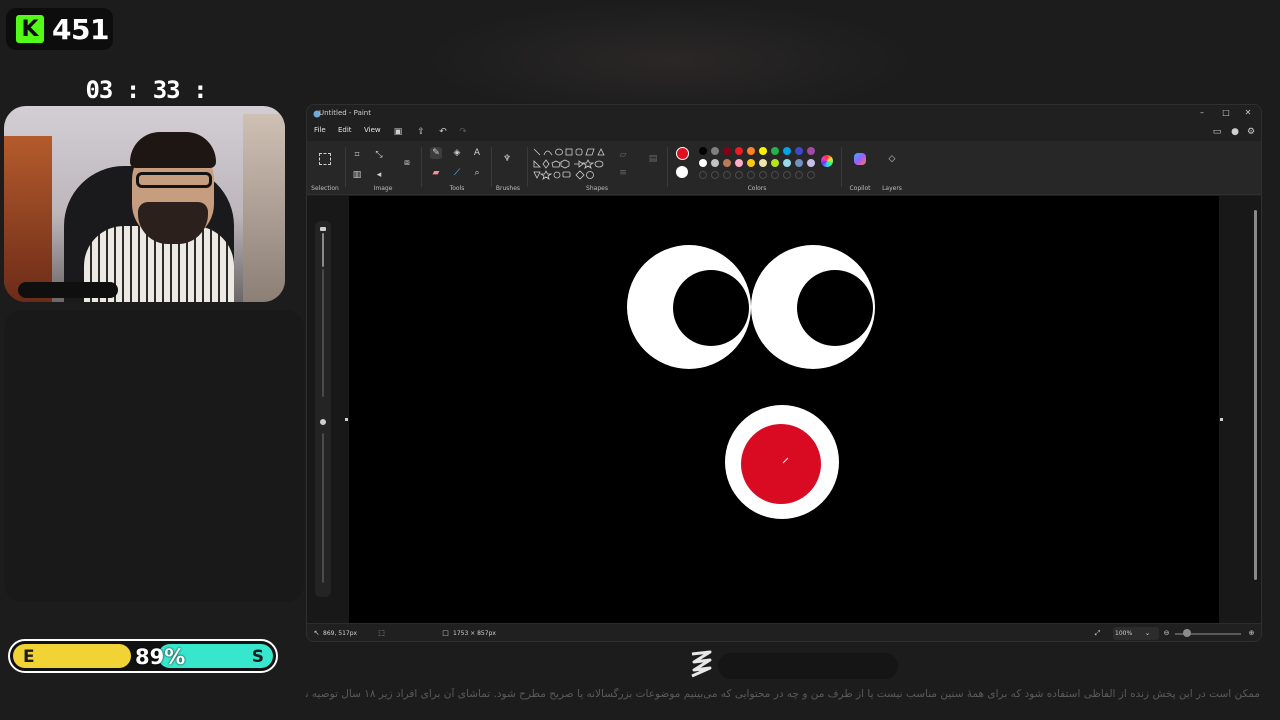 This screenshot has width=1280, height=720. Describe the element at coordinates (757, 188) in the screenshot. I see `ribbon-label-colors: Colors` at that location.